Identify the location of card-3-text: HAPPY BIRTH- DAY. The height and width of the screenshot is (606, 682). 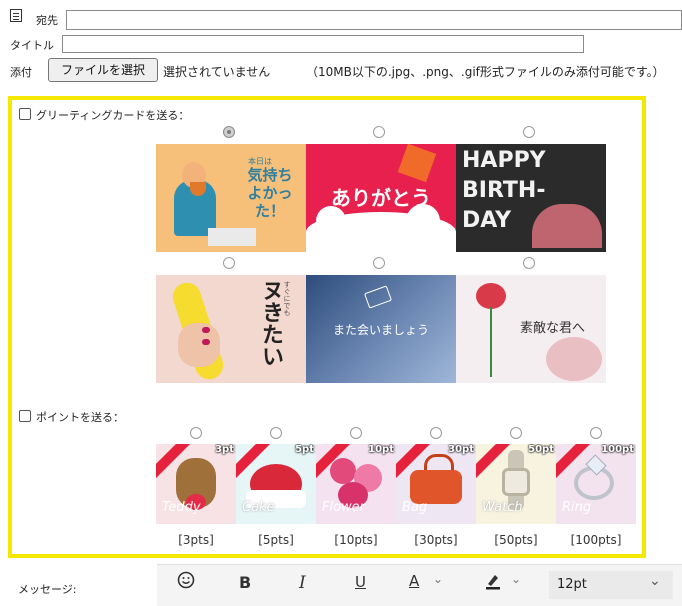
(504, 190).